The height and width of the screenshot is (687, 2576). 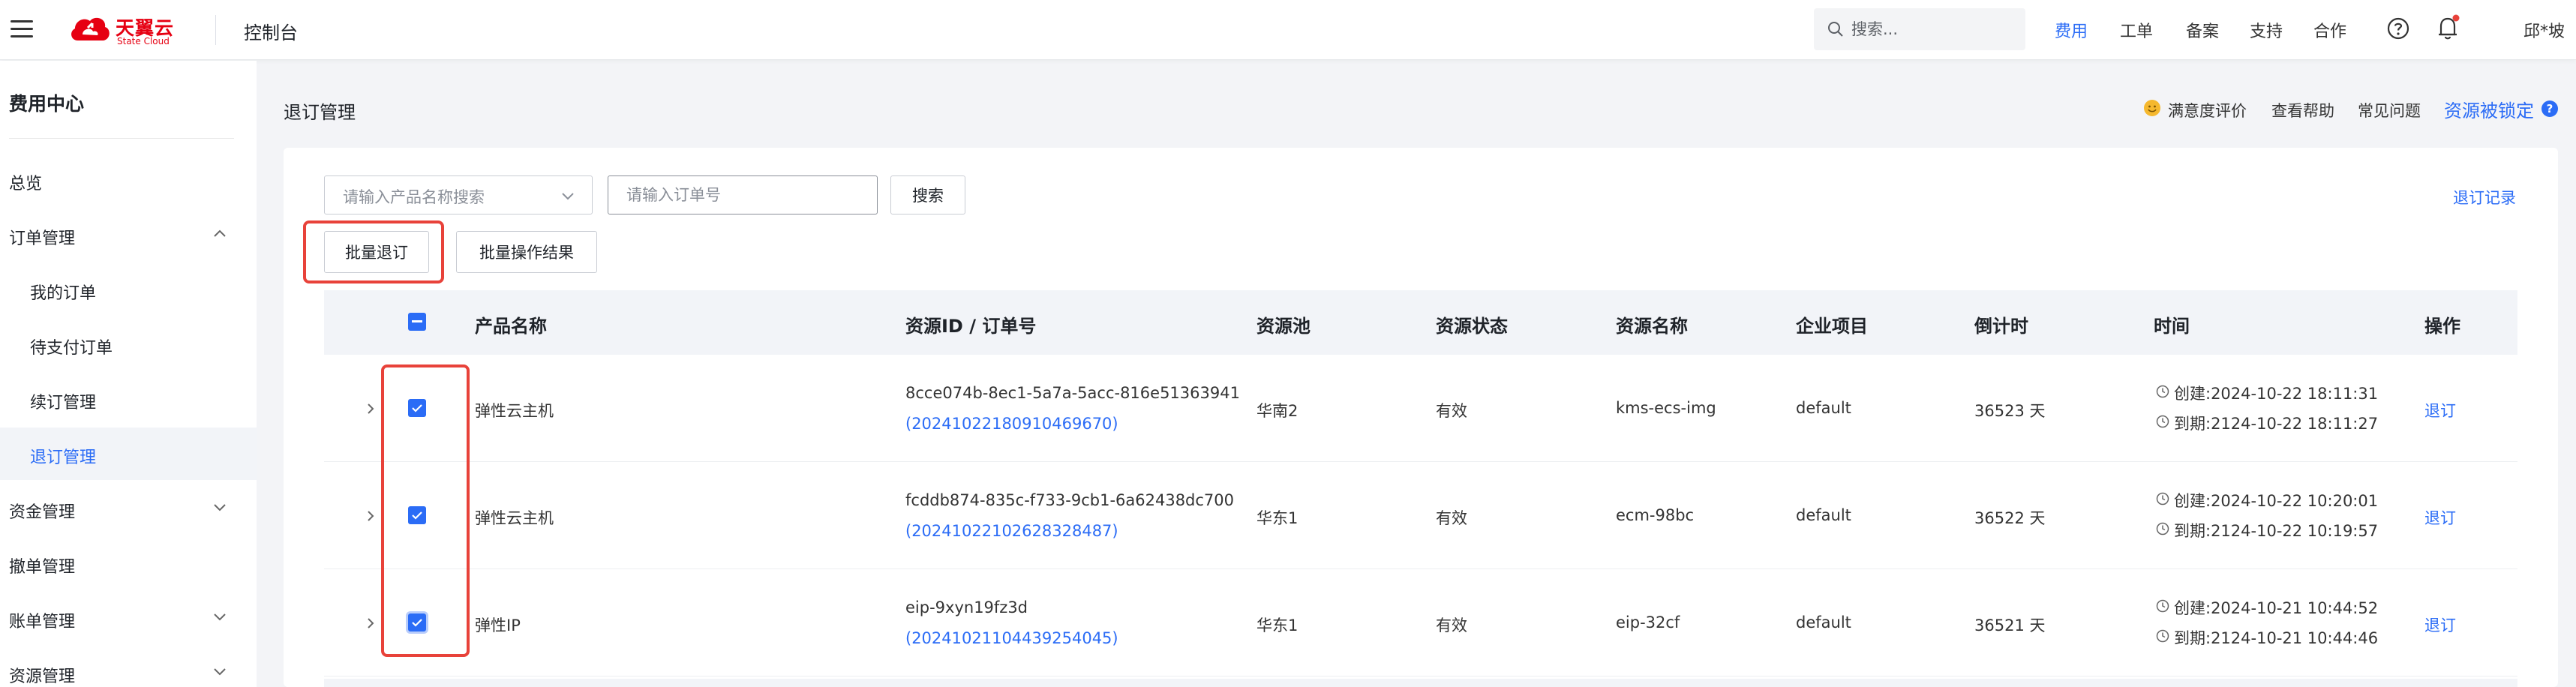 I want to click on help-circle-icon, so click(x=2398, y=28).